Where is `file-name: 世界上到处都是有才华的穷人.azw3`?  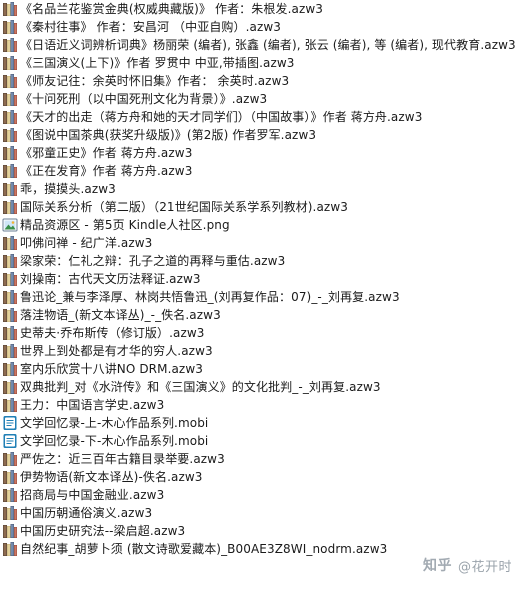 file-name: 世界上到处都是有才华的穷人.azw3 is located at coordinates (116, 351).